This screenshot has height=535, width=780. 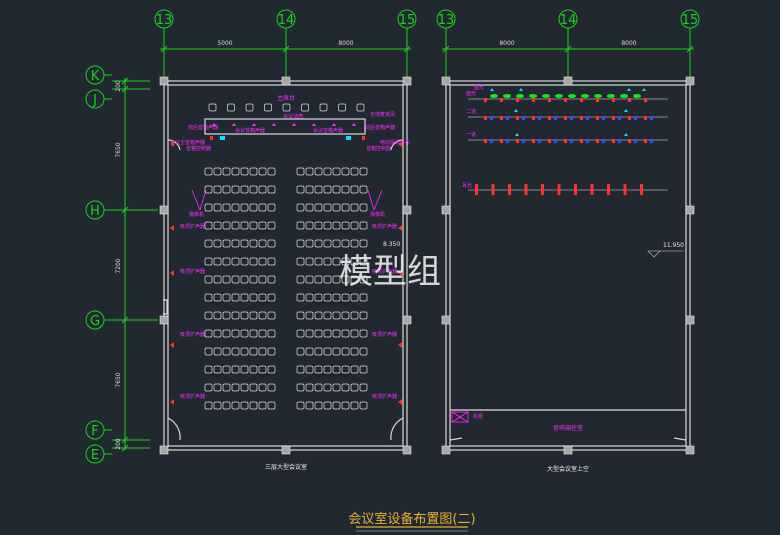 What do you see at coordinates (118, 265) in the screenshot?
I see `dim-text: 7200` at bounding box center [118, 265].